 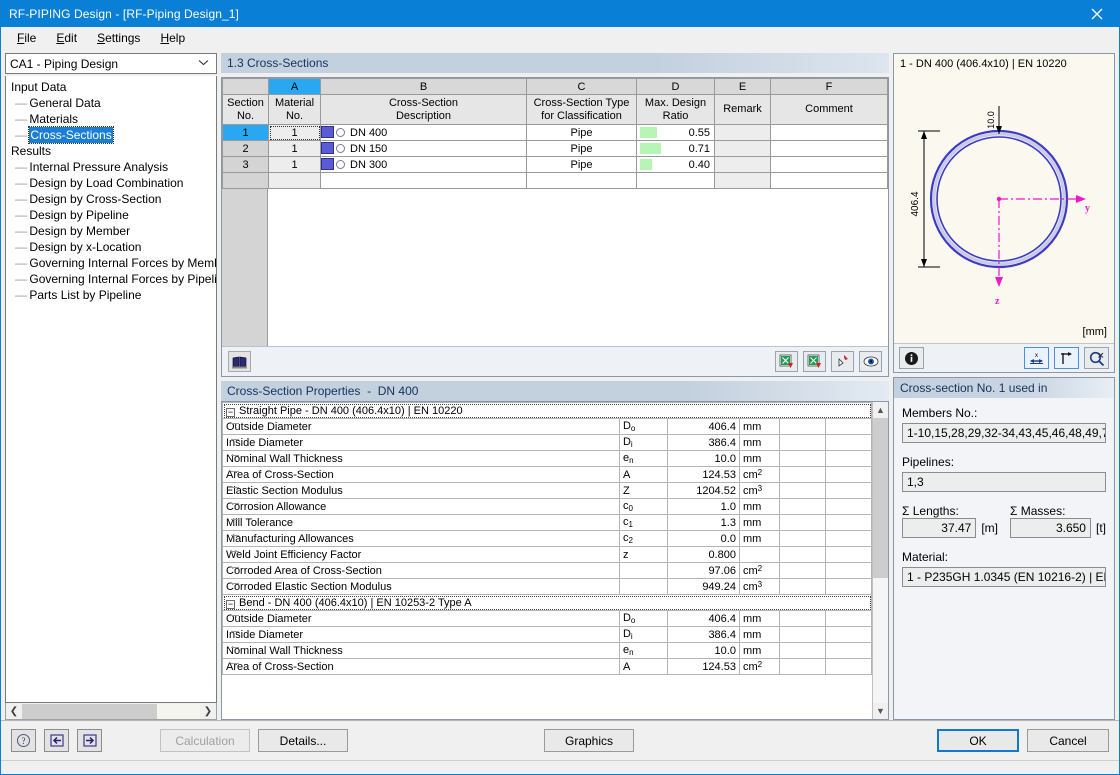 What do you see at coordinates (89, 740) in the screenshot?
I see `next-arrow-icon` at bounding box center [89, 740].